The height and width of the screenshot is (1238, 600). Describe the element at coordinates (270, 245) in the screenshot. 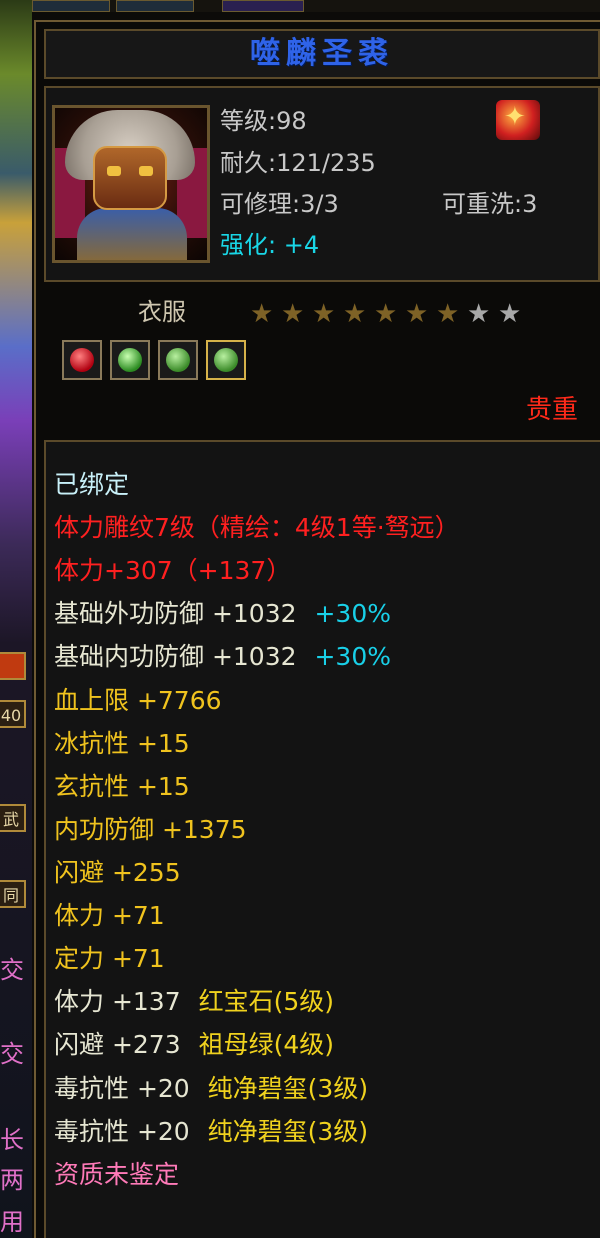

I see `item-enhance: 强化: +4` at that location.